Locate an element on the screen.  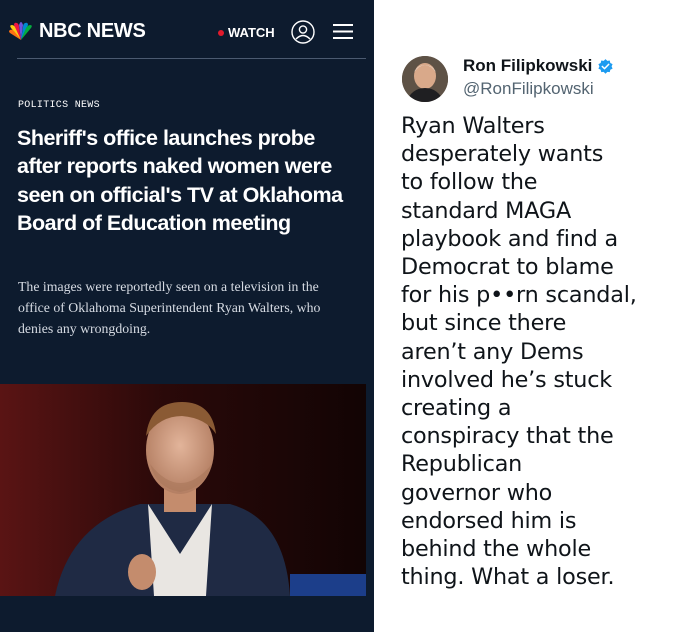
tweet-line: Republican is located at coordinates (462, 464).